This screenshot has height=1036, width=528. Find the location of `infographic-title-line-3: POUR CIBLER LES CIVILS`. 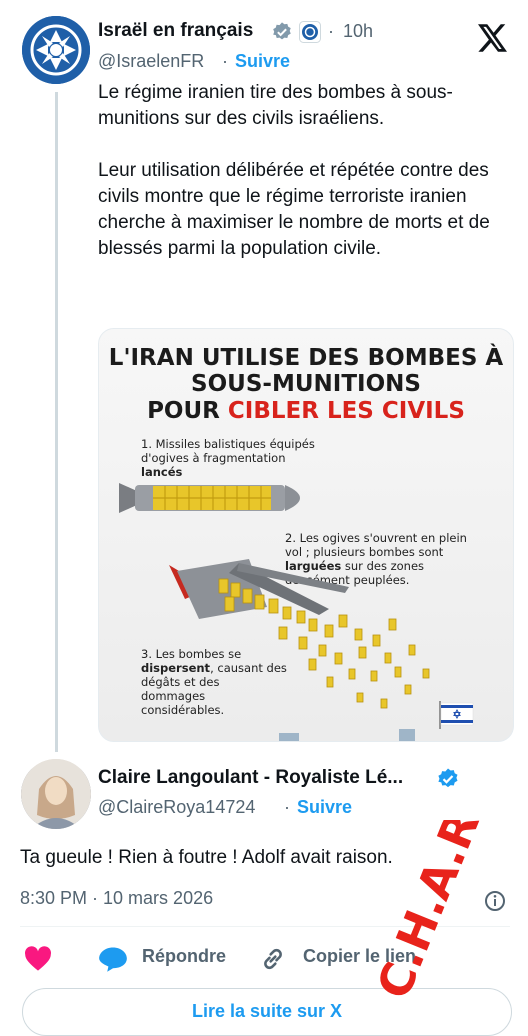

infographic-title-line-3: POUR CIBLER LES CIVILS is located at coordinates (306, 411).